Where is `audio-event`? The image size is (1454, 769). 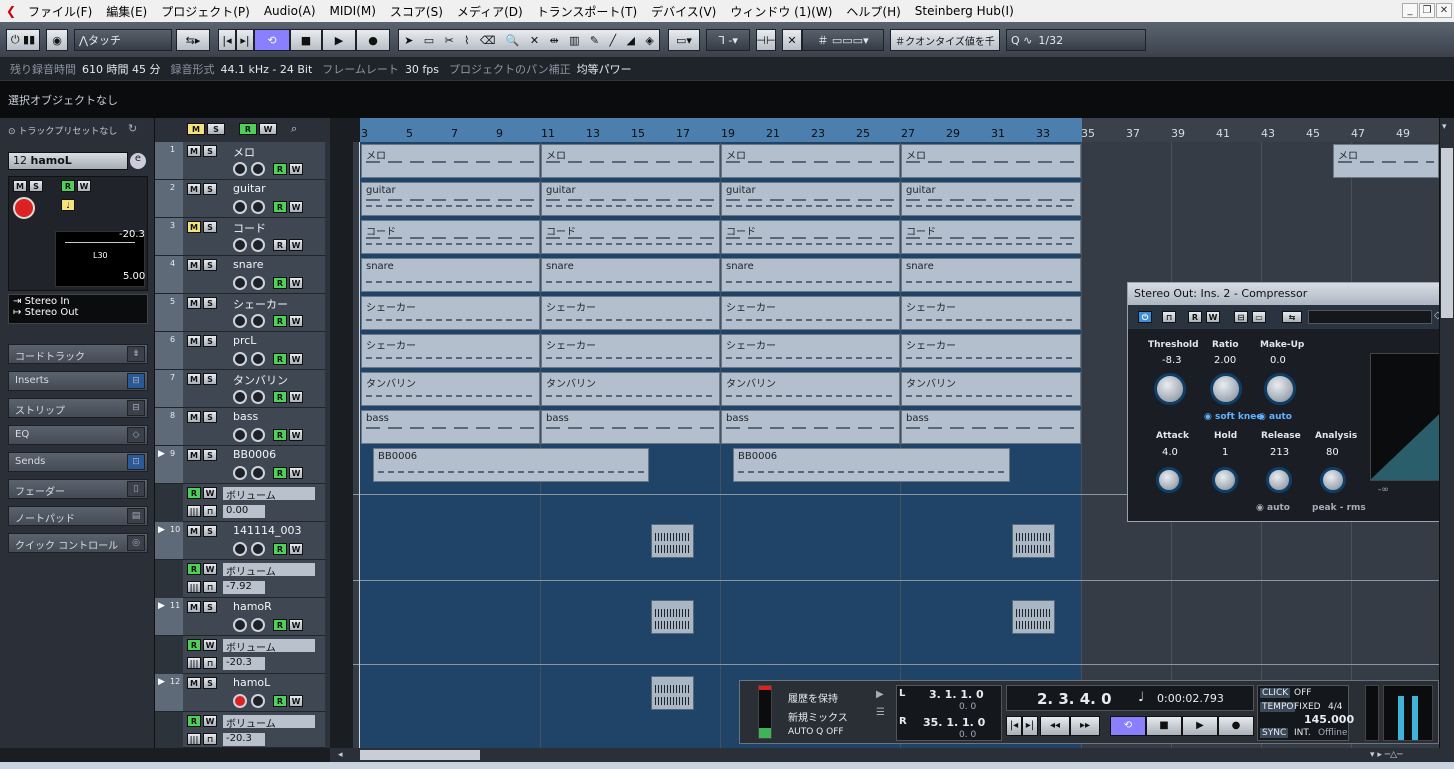
audio-event is located at coordinates (1033, 617).